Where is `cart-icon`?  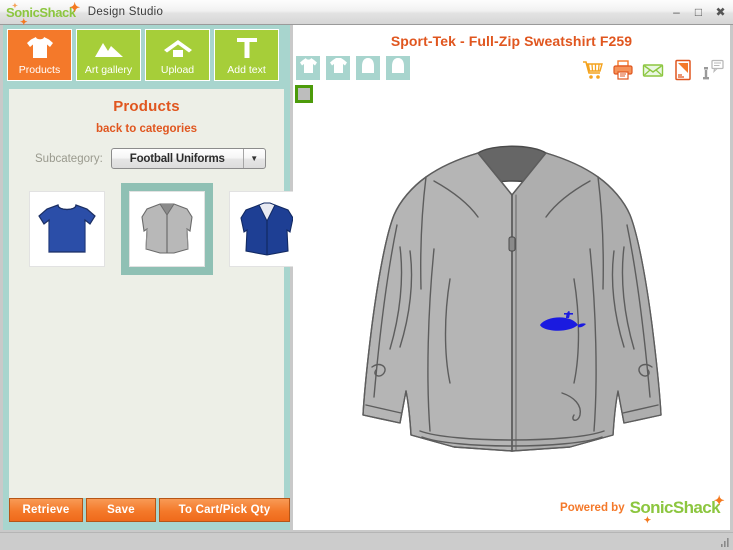 cart-icon is located at coordinates (593, 70).